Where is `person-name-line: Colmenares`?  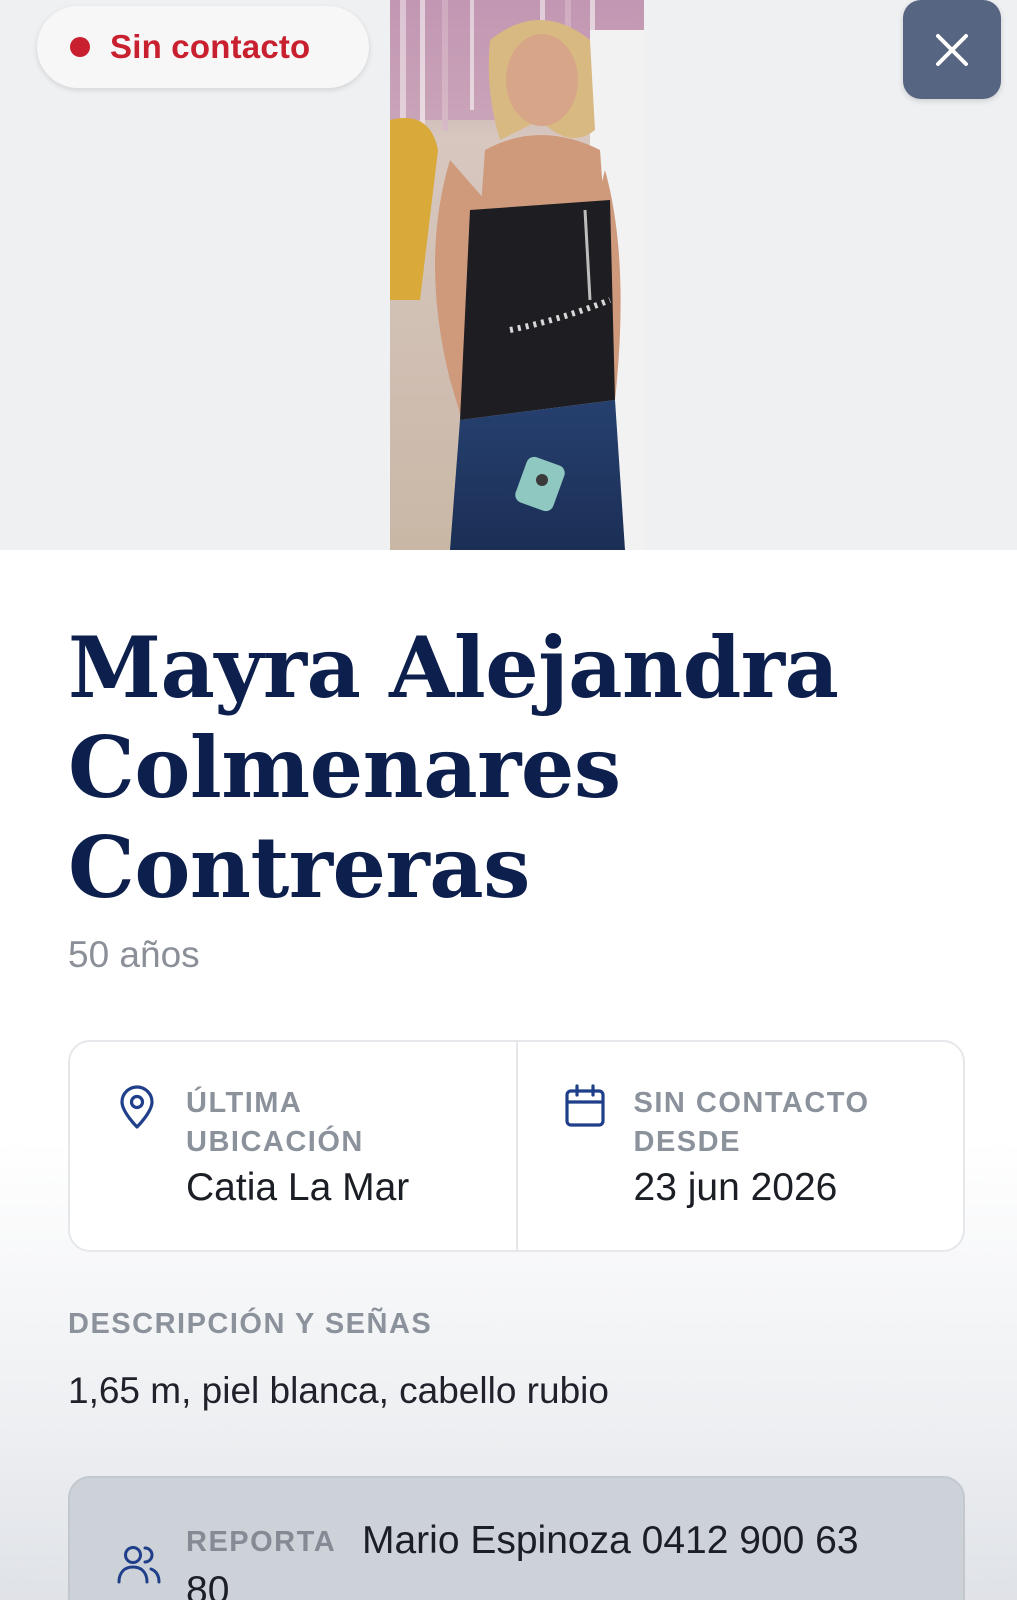
person-name-line: Colmenares is located at coordinates (344, 767).